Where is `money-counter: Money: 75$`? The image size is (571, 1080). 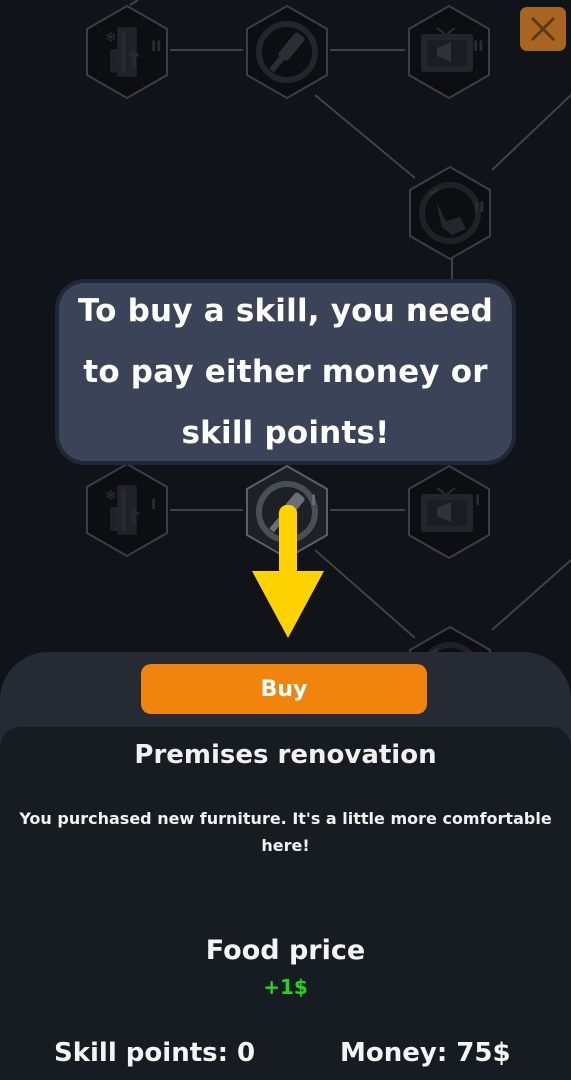
money-counter: Money: 75$ is located at coordinates (425, 1053).